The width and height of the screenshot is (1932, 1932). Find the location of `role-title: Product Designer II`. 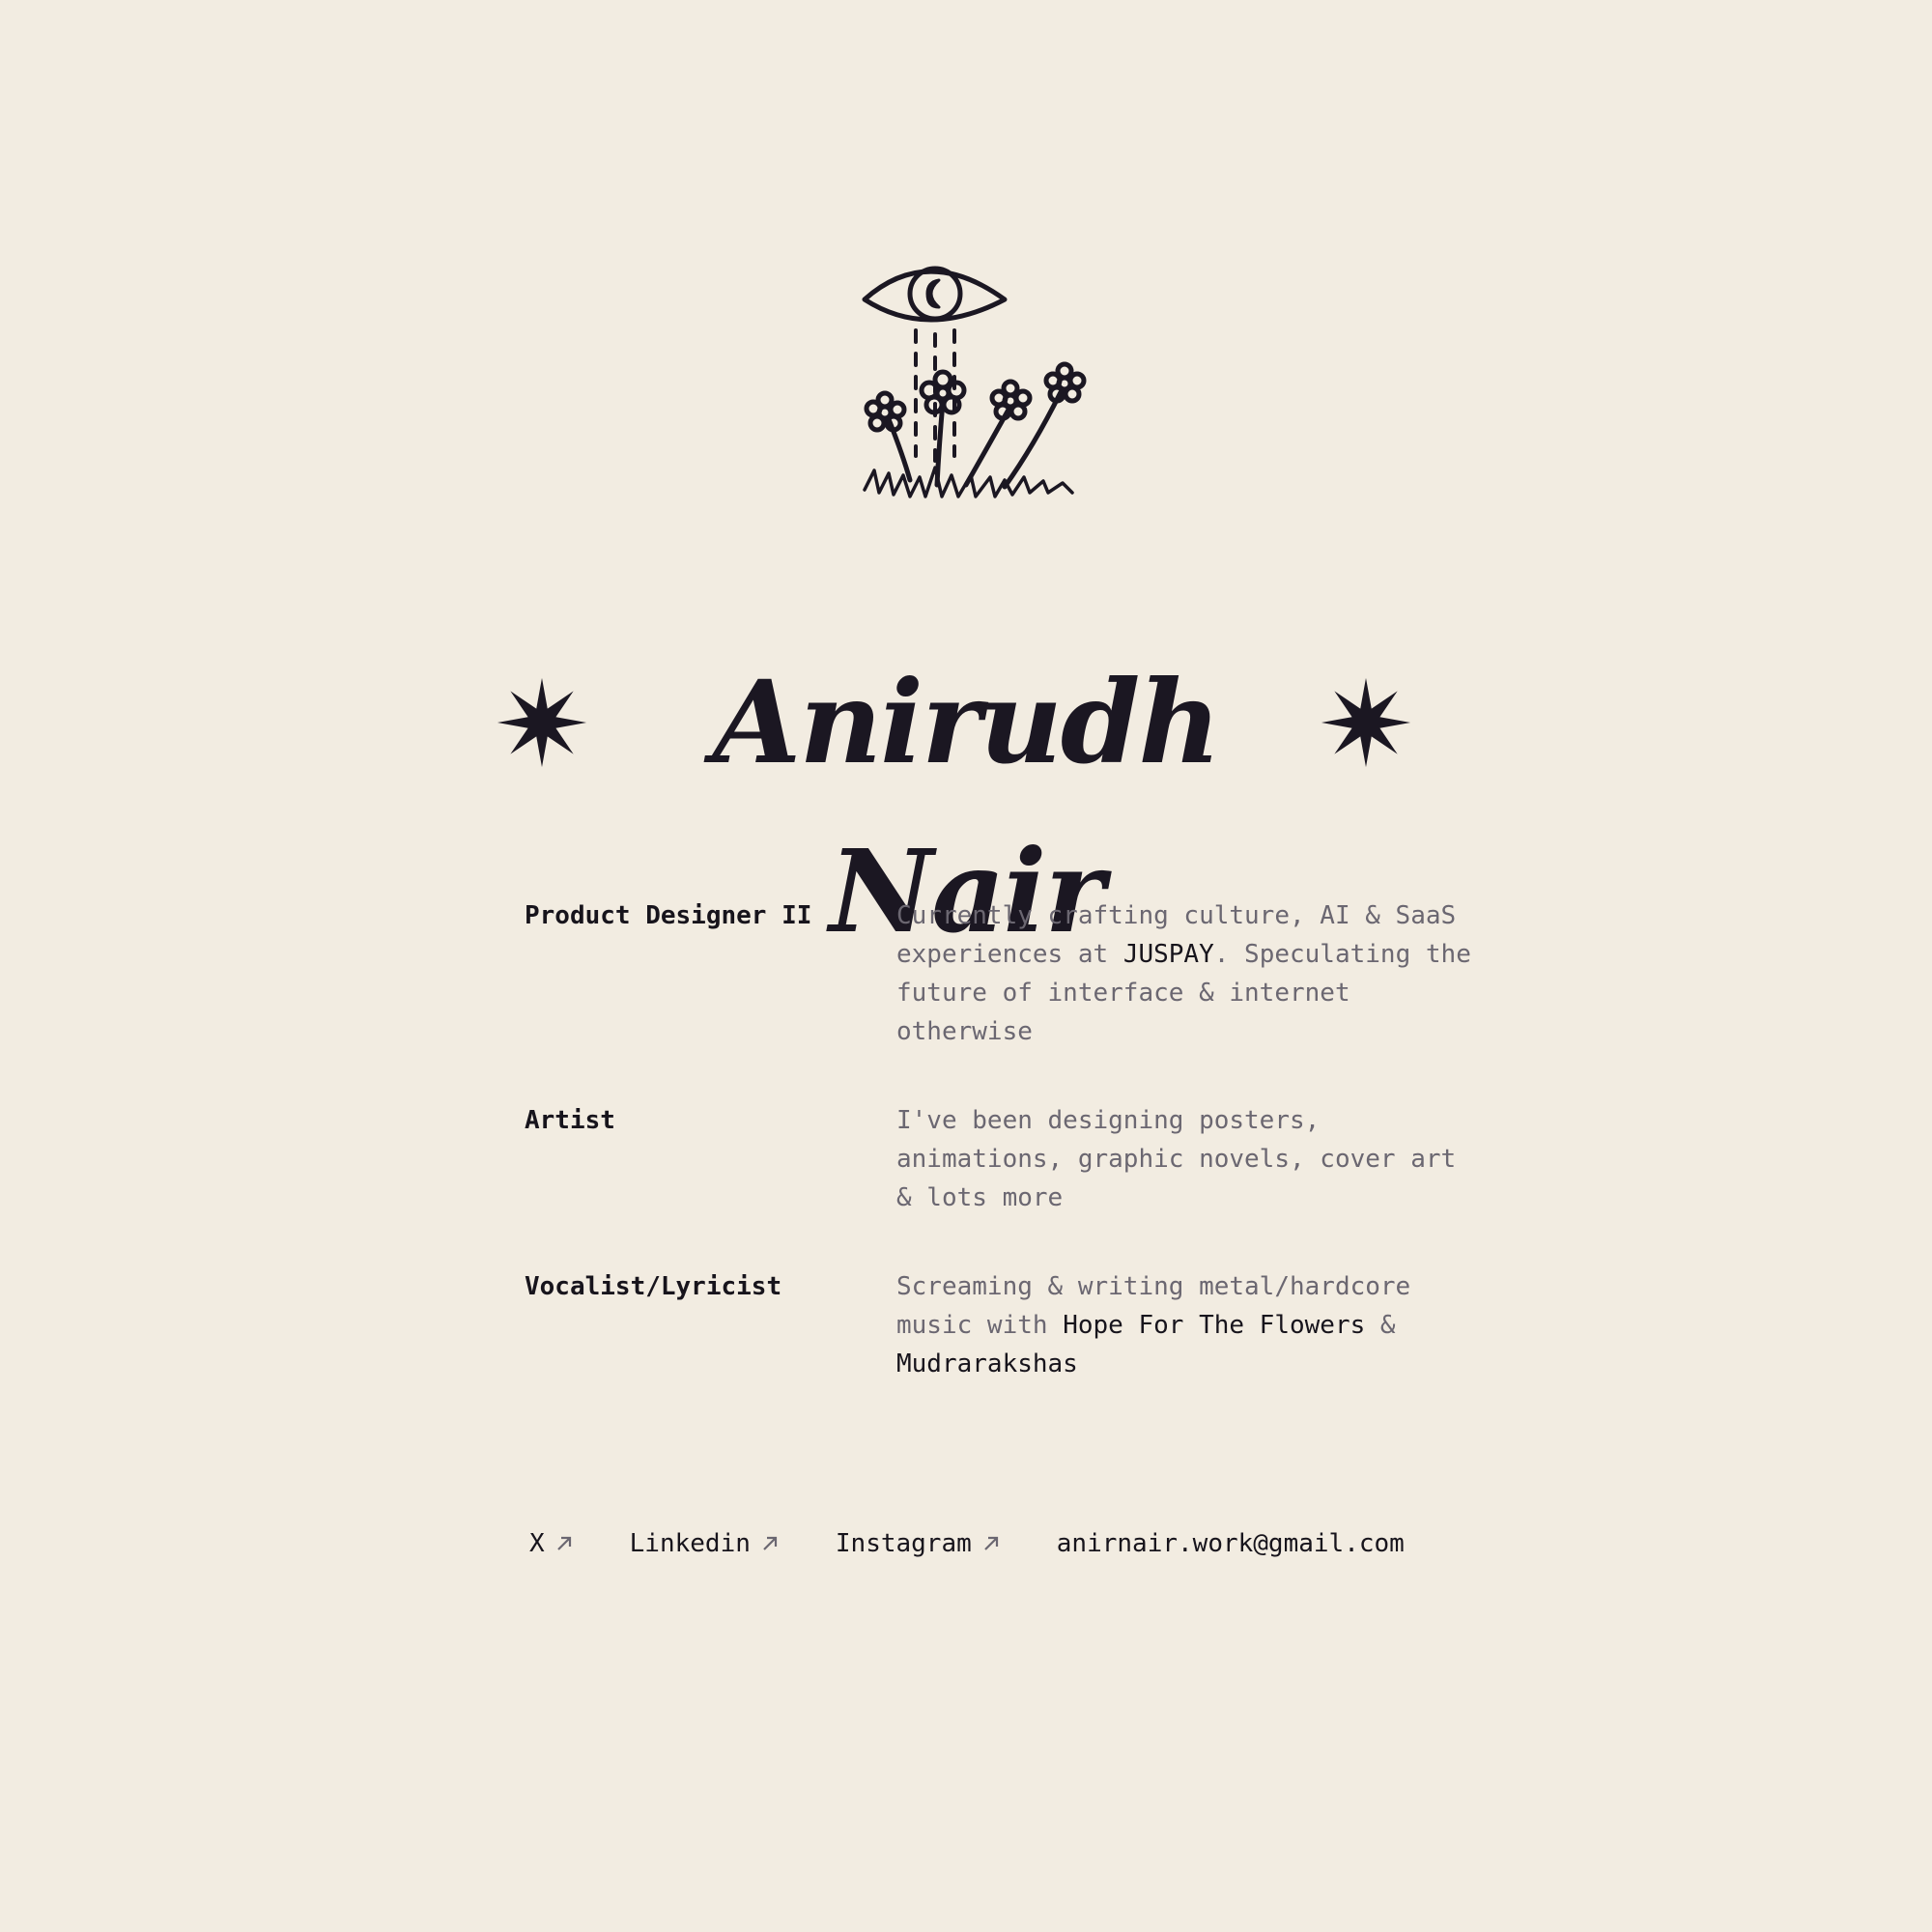

role-title: Product Designer II is located at coordinates (668, 915).